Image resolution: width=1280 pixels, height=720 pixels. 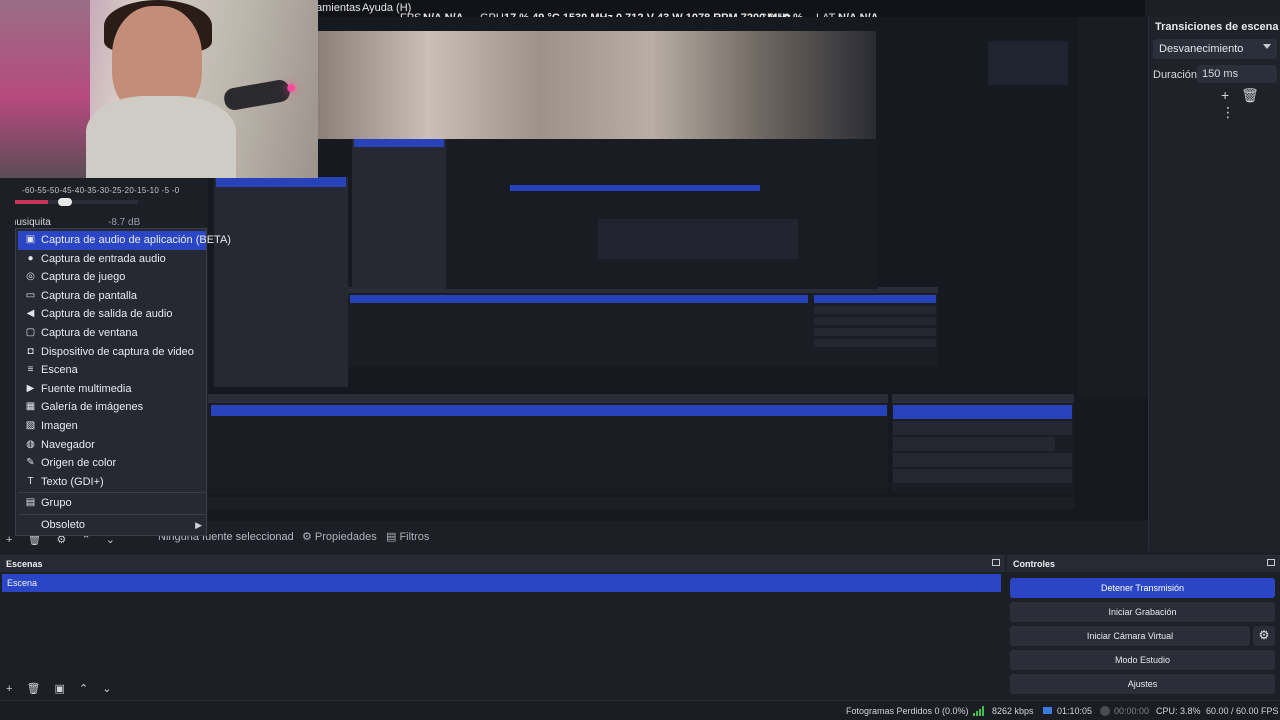 I want to click on gallery-icon: ▦, so click(x=30, y=407).